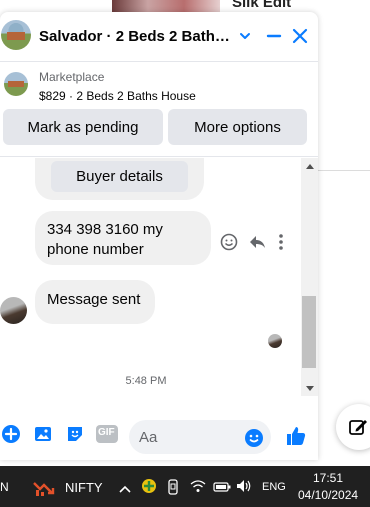  I want to click on background-divider, so click(344, 170).